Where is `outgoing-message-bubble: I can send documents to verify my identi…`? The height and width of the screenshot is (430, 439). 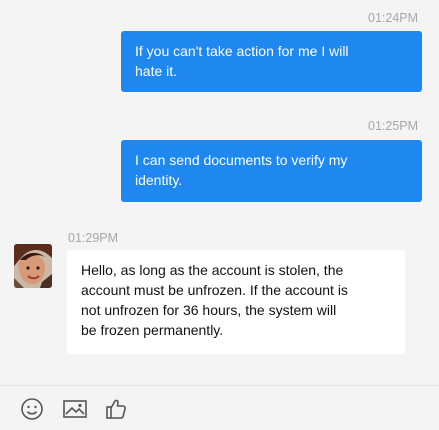 outgoing-message-bubble: I can send documents to verify my identi… is located at coordinates (271, 171).